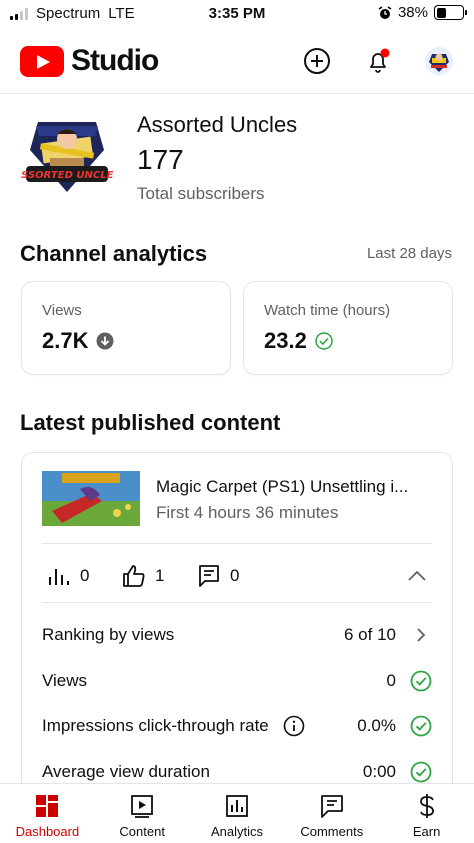 The width and height of the screenshot is (474, 843). Describe the element at coordinates (332, 831) in the screenshot. I see `nav-comments-label: Comments` at that location.